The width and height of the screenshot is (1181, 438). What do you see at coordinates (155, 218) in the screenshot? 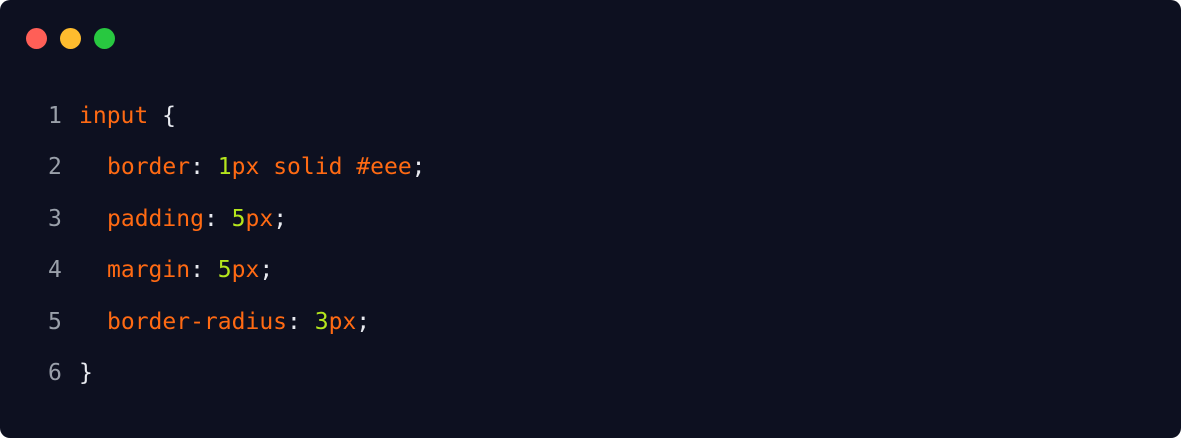
I see `code-token-keyword: padding` at bounding box center [155, 218].